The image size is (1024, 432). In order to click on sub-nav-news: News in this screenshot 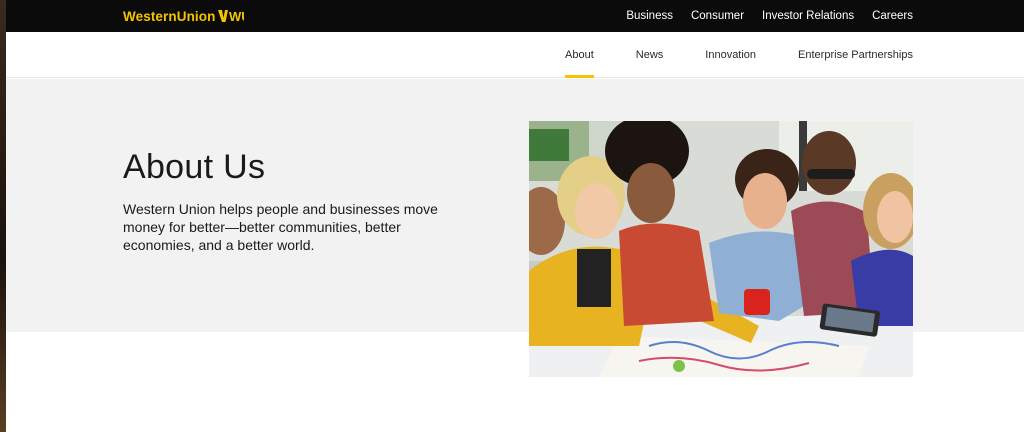, I will do `click(650, 55)`.